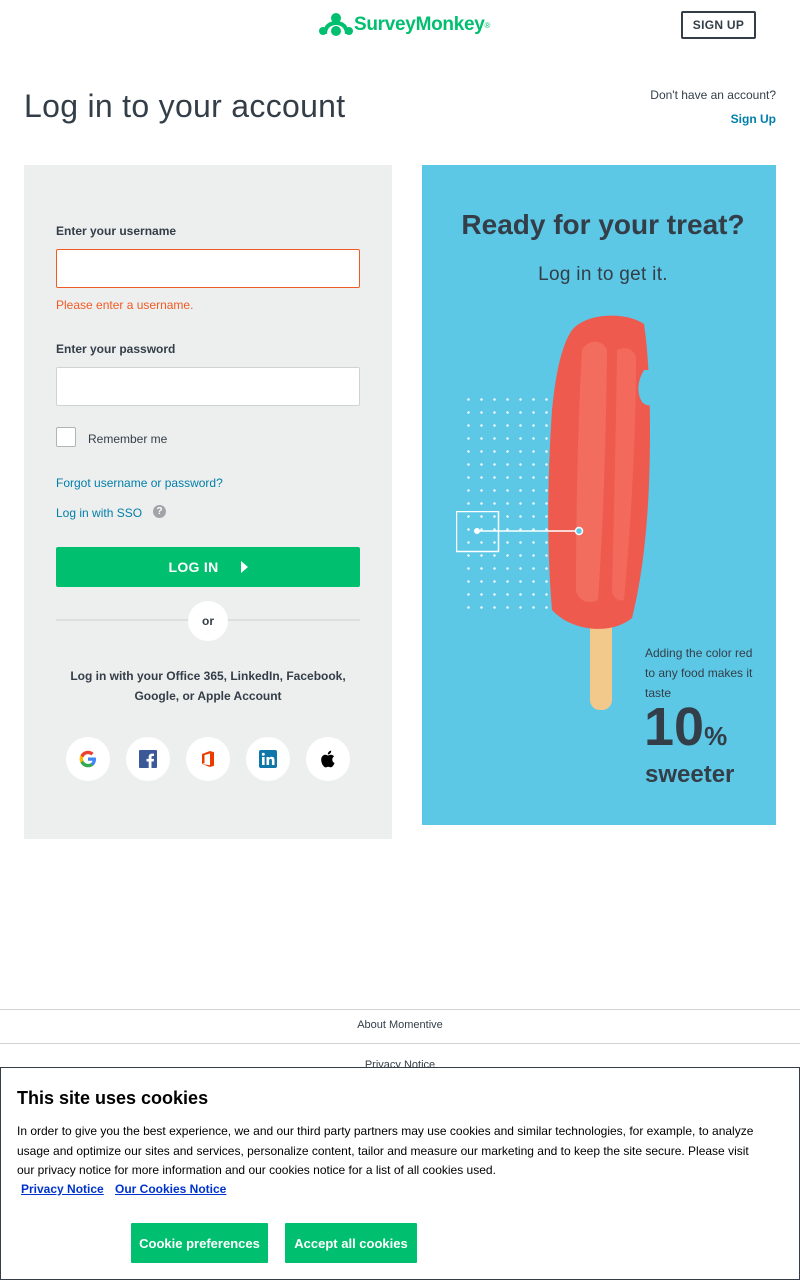 This screenshot has width=800, height=1280. I want to click on linkedin-icon, so click(268, 759).